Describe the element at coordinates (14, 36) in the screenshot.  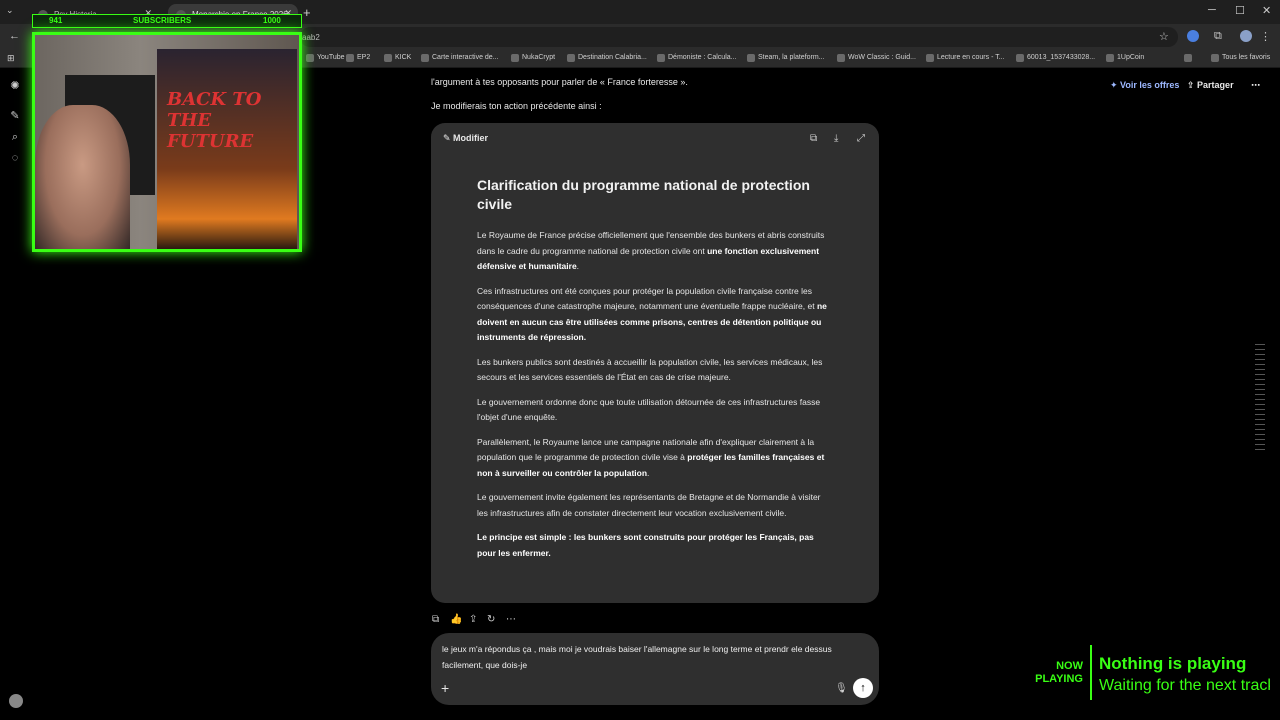
I see `back-icon: ←` at that location.